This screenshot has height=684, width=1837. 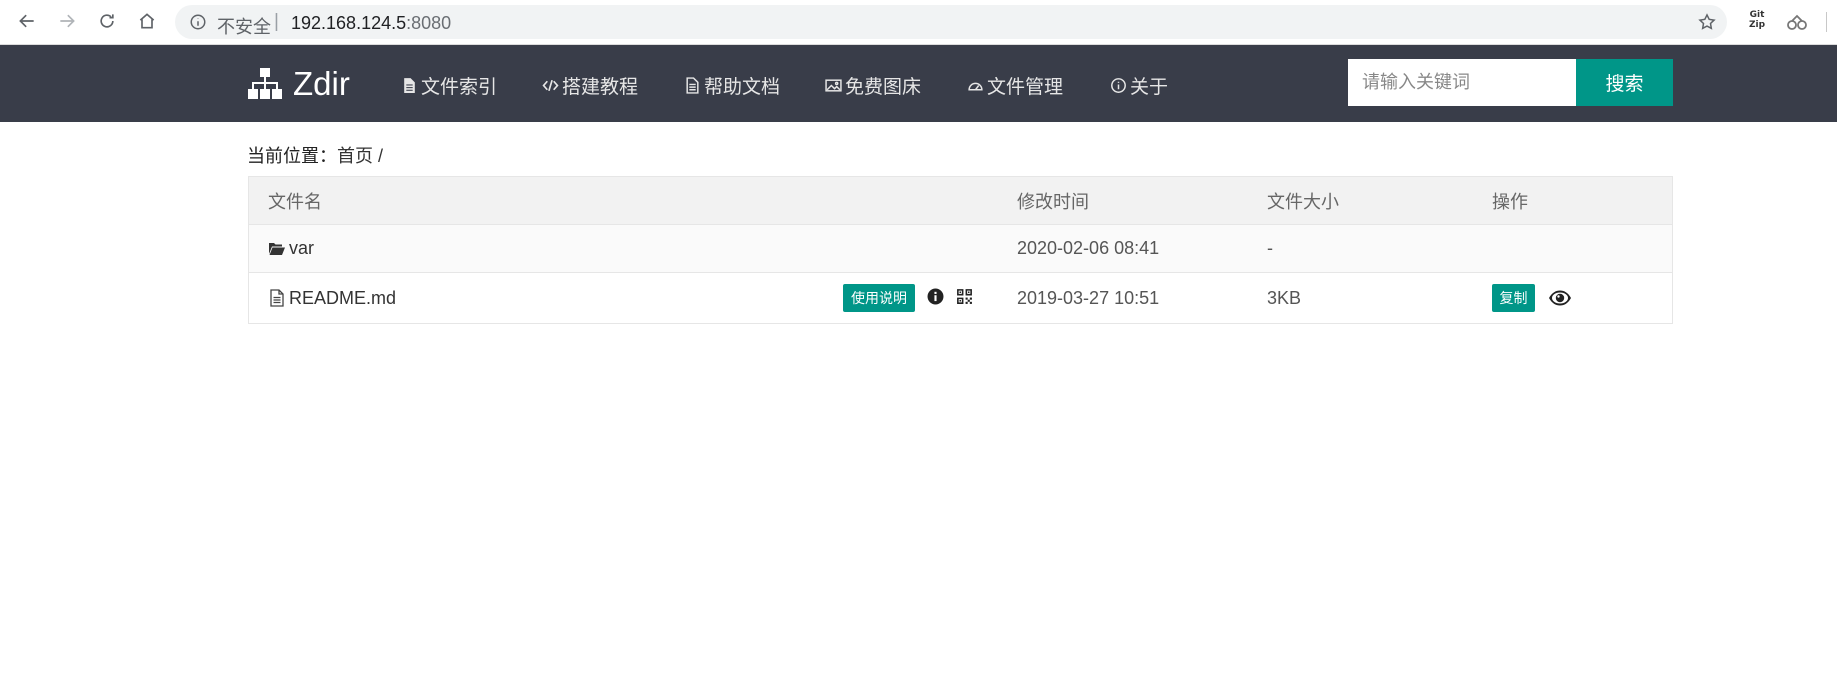 I want to click on search-input, so click(x=1462, y=82).